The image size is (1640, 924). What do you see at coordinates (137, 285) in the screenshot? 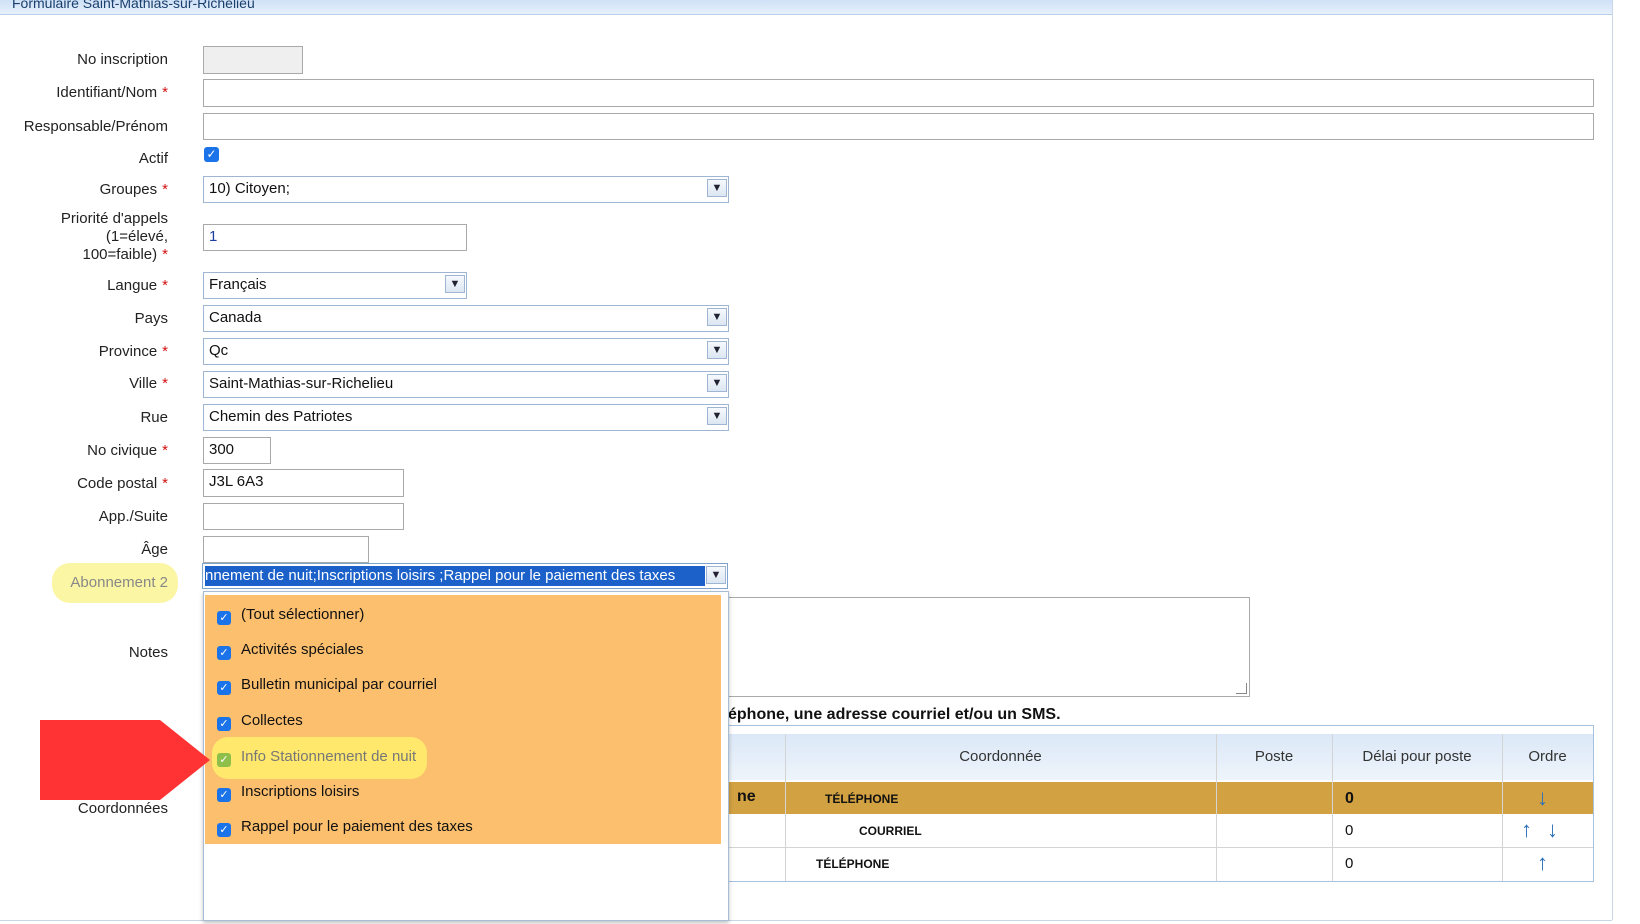
I see `langue-label: Langue *` at bounding box center [137, 285].